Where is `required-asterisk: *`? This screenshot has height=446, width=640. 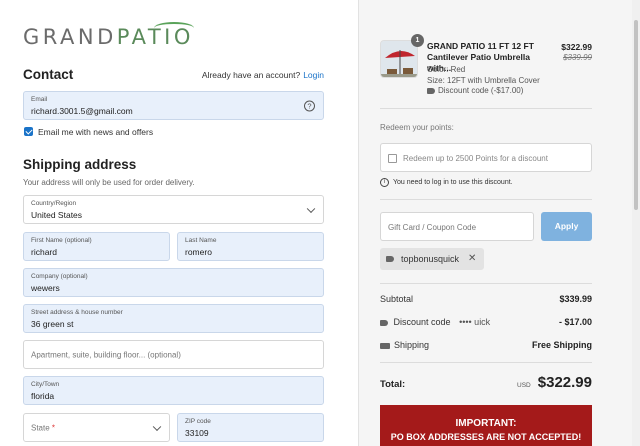 required-asterisk: * is located at coordinates (53, 427).